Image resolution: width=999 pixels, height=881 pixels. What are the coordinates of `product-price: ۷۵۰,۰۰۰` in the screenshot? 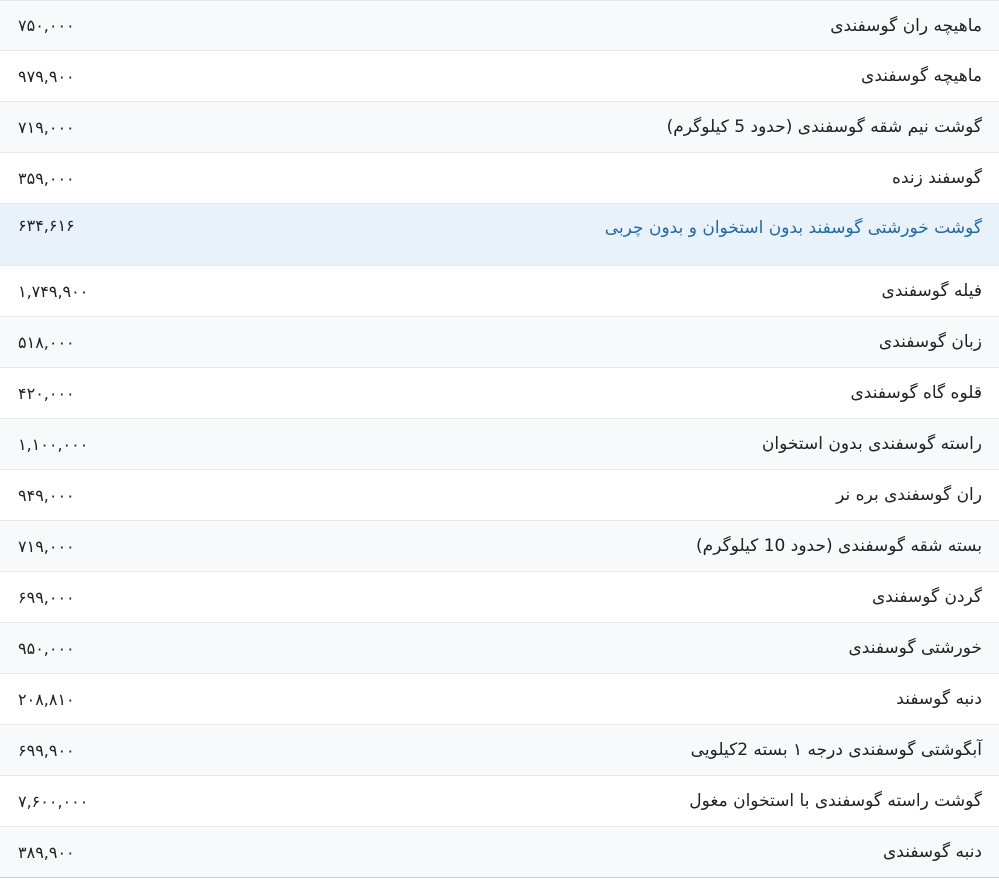 It's located at (46, 25).